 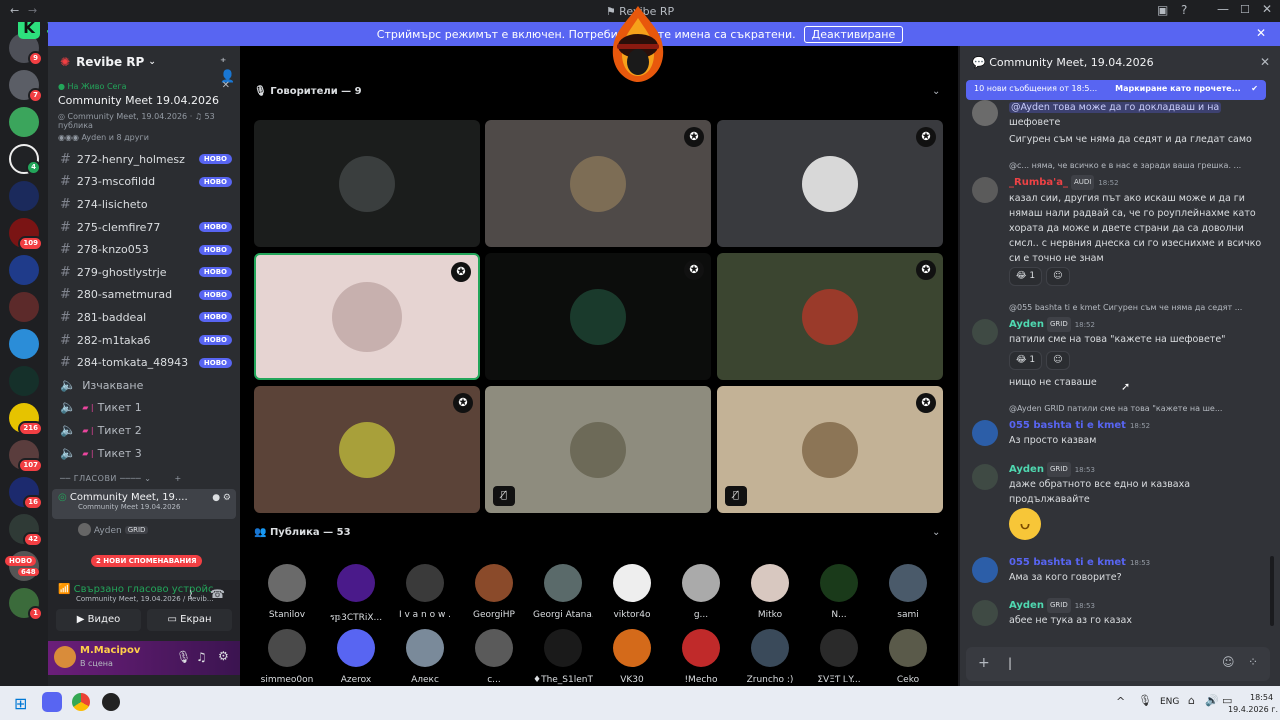 I want to click on emoji-icon: ☺, so click(x=1228, y=662).